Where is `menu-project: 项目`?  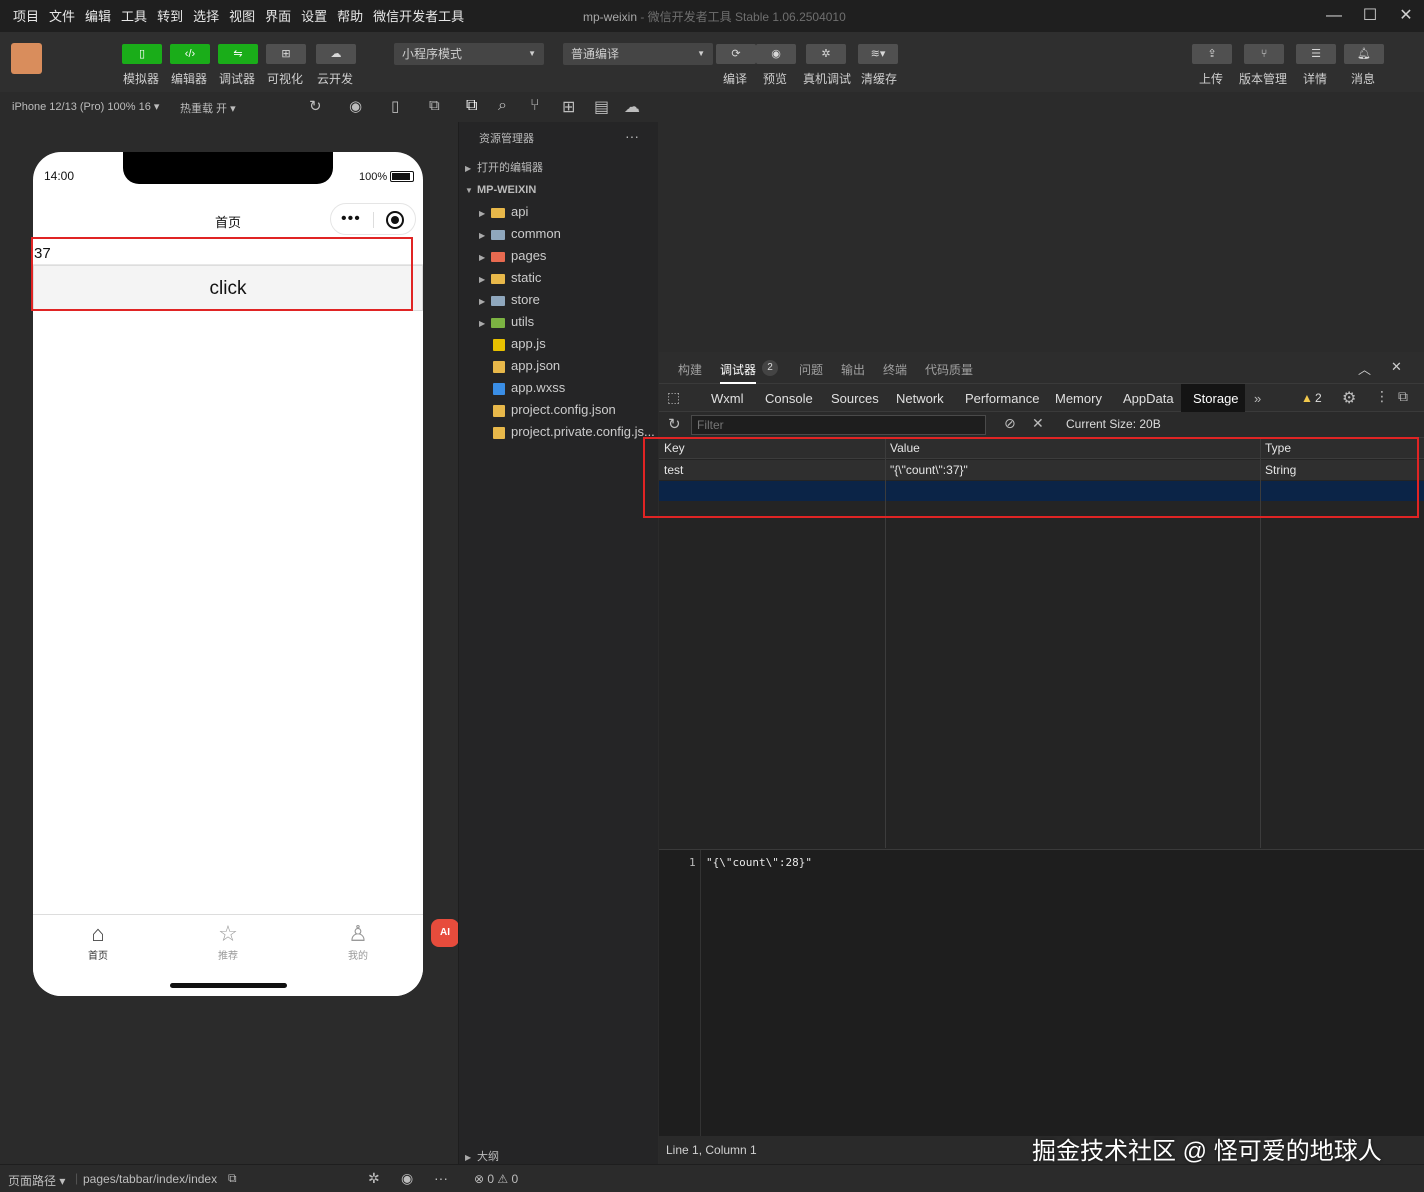 menu-project: 项目 is located at coordinates (26, 15).